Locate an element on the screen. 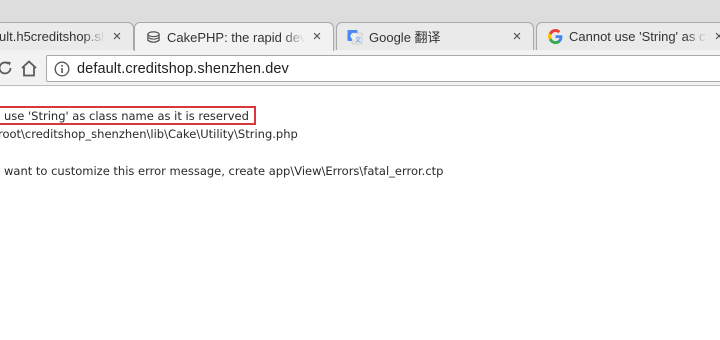 The width and height of the screenshot is (720, 340). tab-title: Google 翻译 is located at coordinates (405, 37).